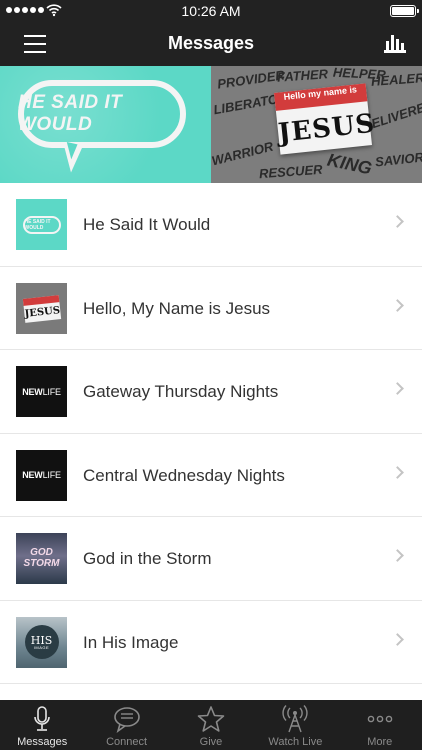  Describe the element at coordinates (42, 742) in the screenshot. I see `tab-label: Messages` at that location.